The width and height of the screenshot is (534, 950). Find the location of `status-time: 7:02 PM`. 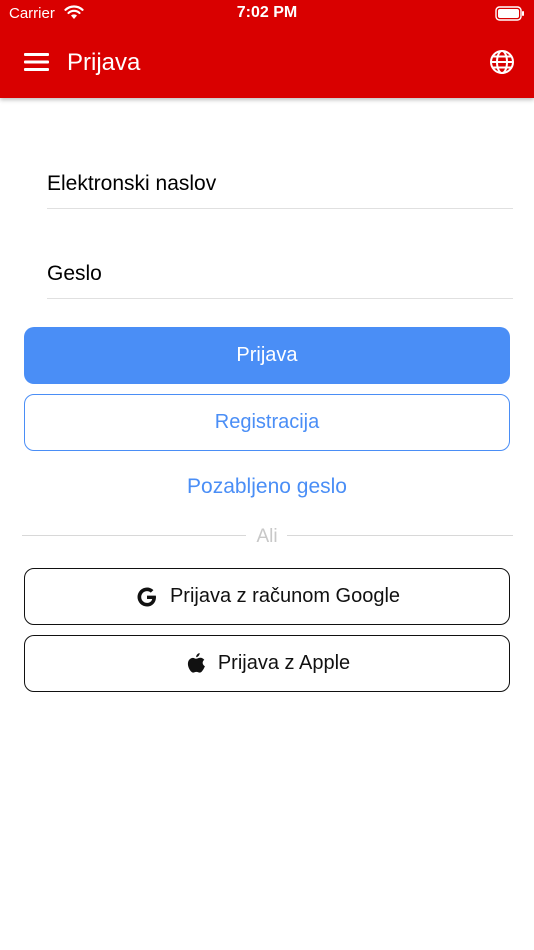

status-time: 7:02 PM is located at coordinates (267, 12).